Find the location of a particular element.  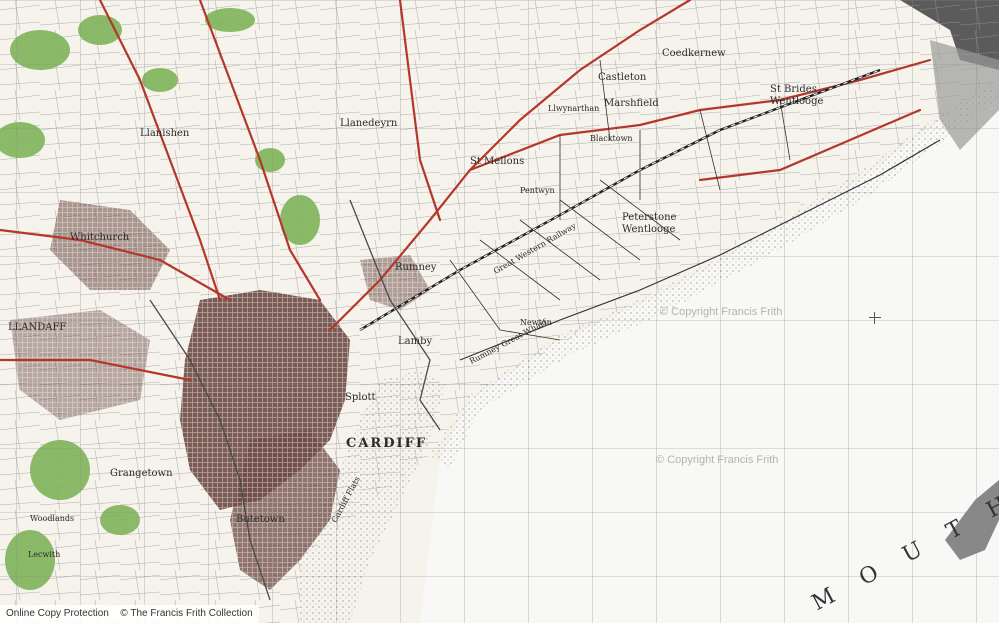

watermark-2: © Copyright Francis Frith is located at coordinates (717, 460).